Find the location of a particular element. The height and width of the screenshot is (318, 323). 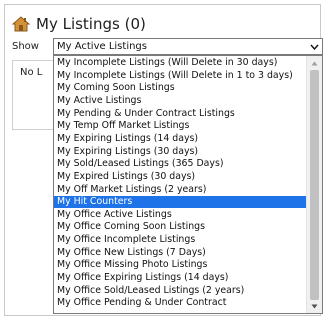

dropdown-option: My Hit Counters is located at coordinates (180, 202).